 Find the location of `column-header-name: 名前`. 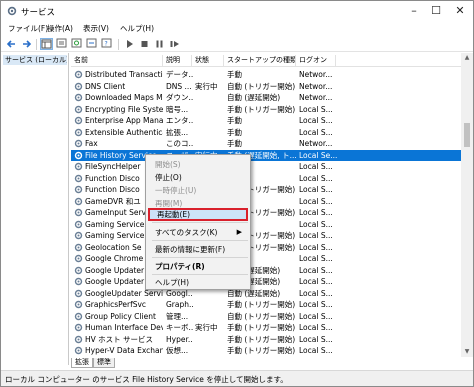

column-header-name: 名前 is located at coordinates (117, 61).